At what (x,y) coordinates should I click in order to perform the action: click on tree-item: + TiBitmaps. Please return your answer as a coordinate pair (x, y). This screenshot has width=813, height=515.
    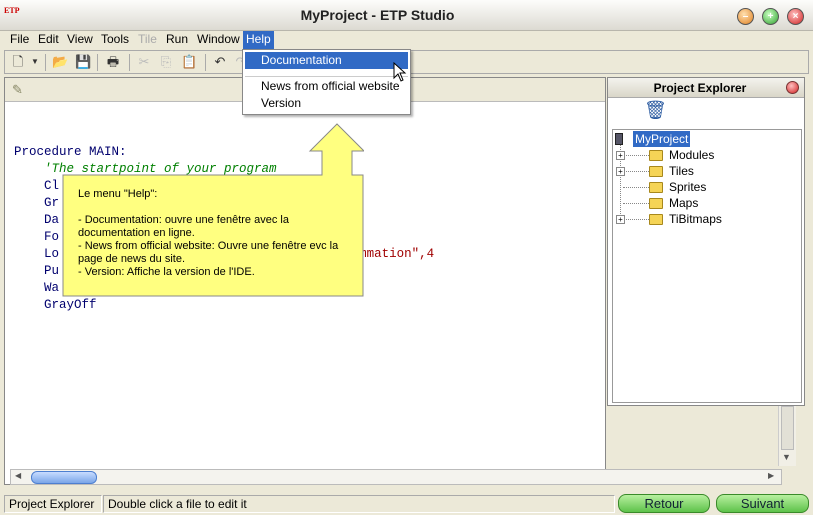
    Looking at the image, I should click on (705, 219).